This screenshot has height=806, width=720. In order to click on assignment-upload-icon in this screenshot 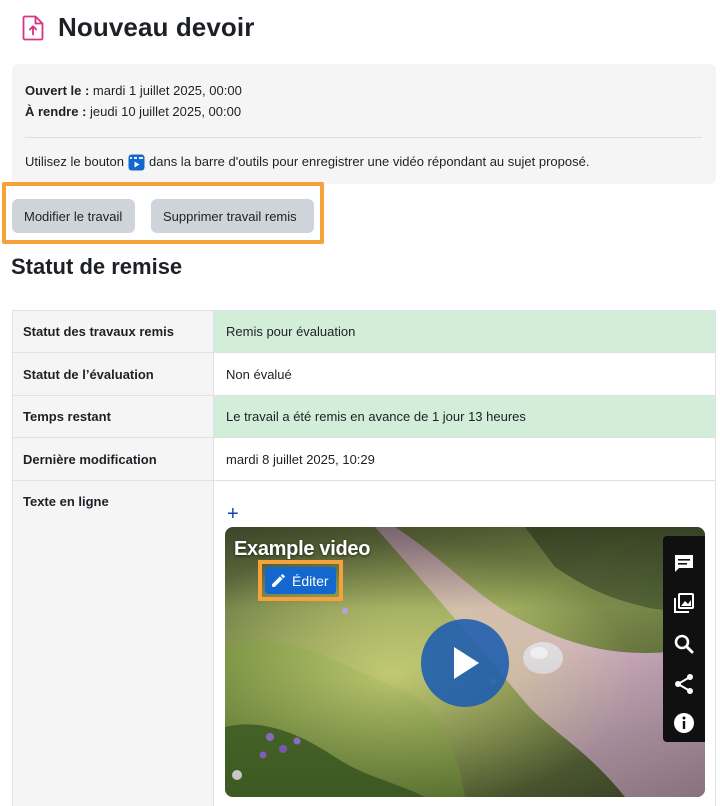, I will do `click(33, 27)`.